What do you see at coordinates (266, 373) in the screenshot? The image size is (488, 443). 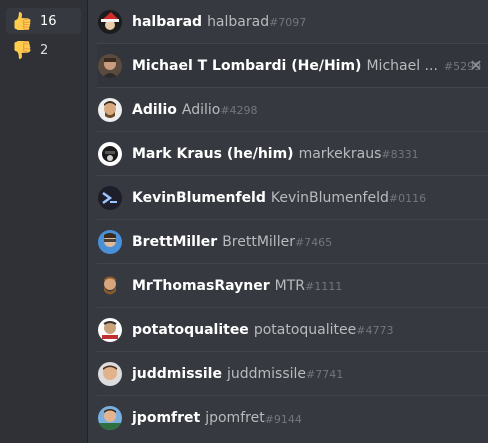 I see `user-username: juddmissile` at bounding box center [266, 373].